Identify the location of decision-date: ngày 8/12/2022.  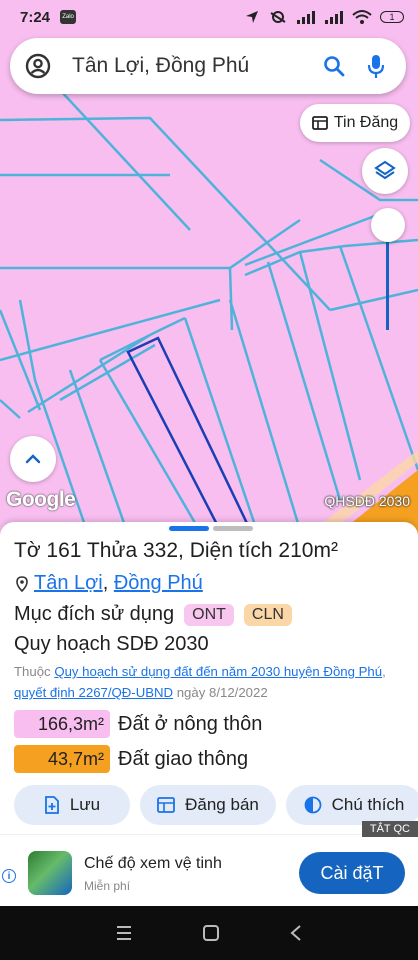
(220, 692).